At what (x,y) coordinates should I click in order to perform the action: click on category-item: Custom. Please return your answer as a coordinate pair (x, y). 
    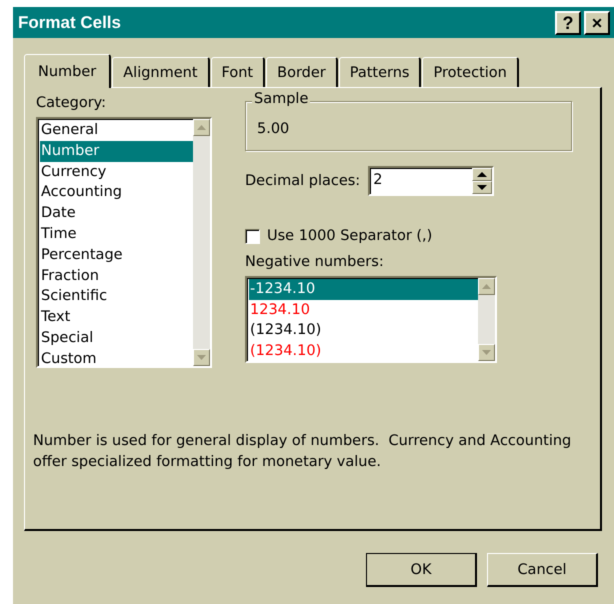
    Looking at the image, I should click on (116, 359).